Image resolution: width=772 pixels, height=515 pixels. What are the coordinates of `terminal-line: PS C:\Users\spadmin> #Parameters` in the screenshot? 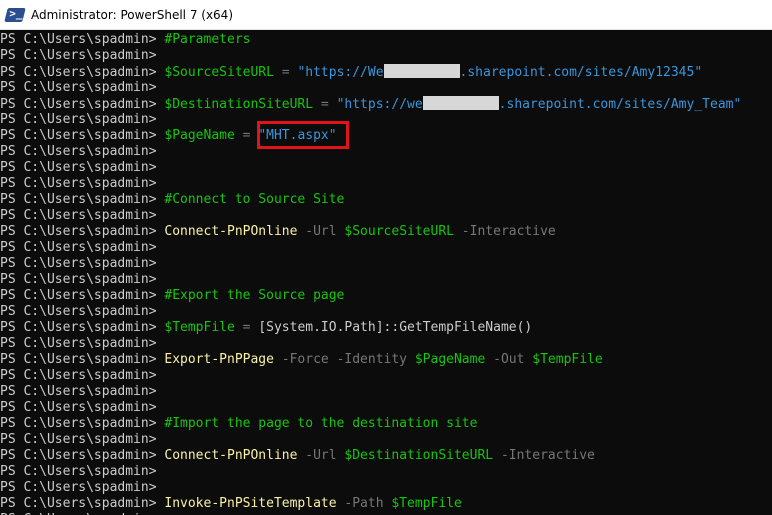 It's located at (125, 40).